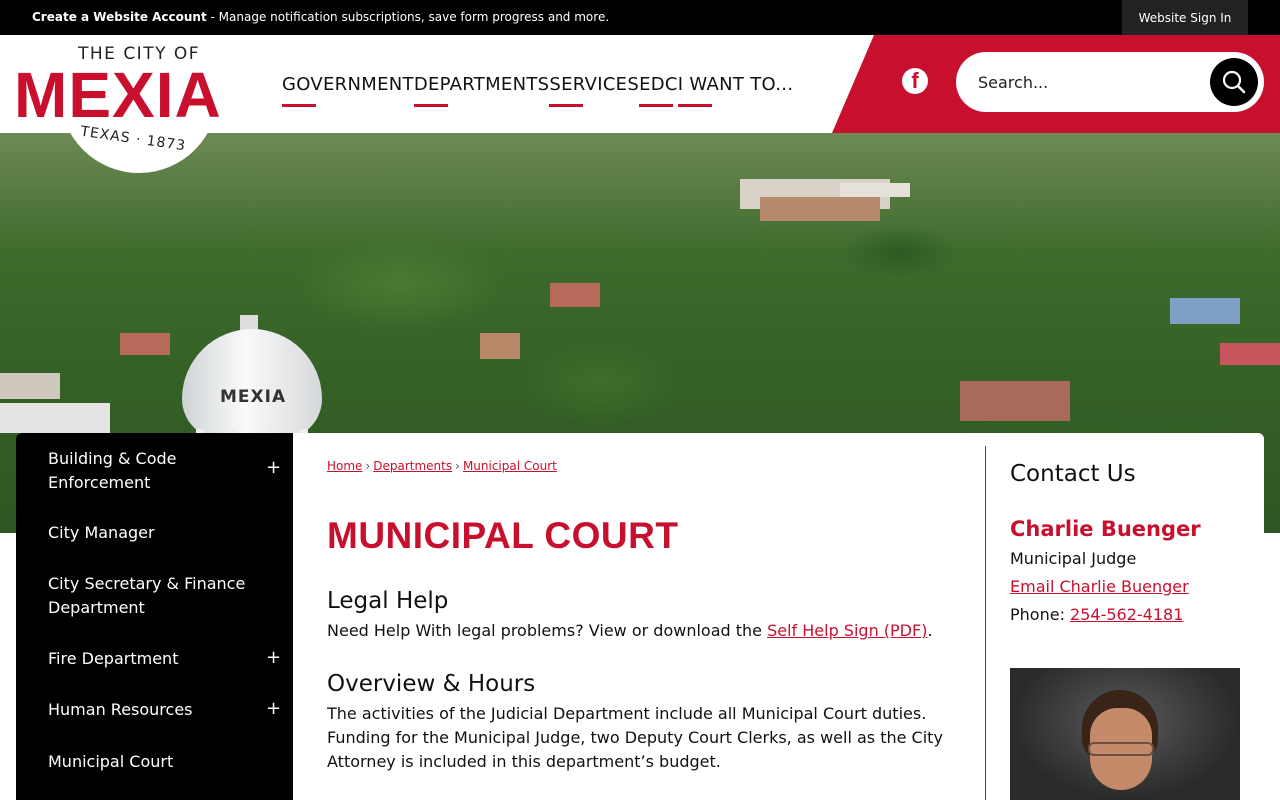 This screenshot has height=800, width=1280. Describe the element at coordinates (118, 95) in the screenshot. I see `logo-name: MEXIA` at that location.